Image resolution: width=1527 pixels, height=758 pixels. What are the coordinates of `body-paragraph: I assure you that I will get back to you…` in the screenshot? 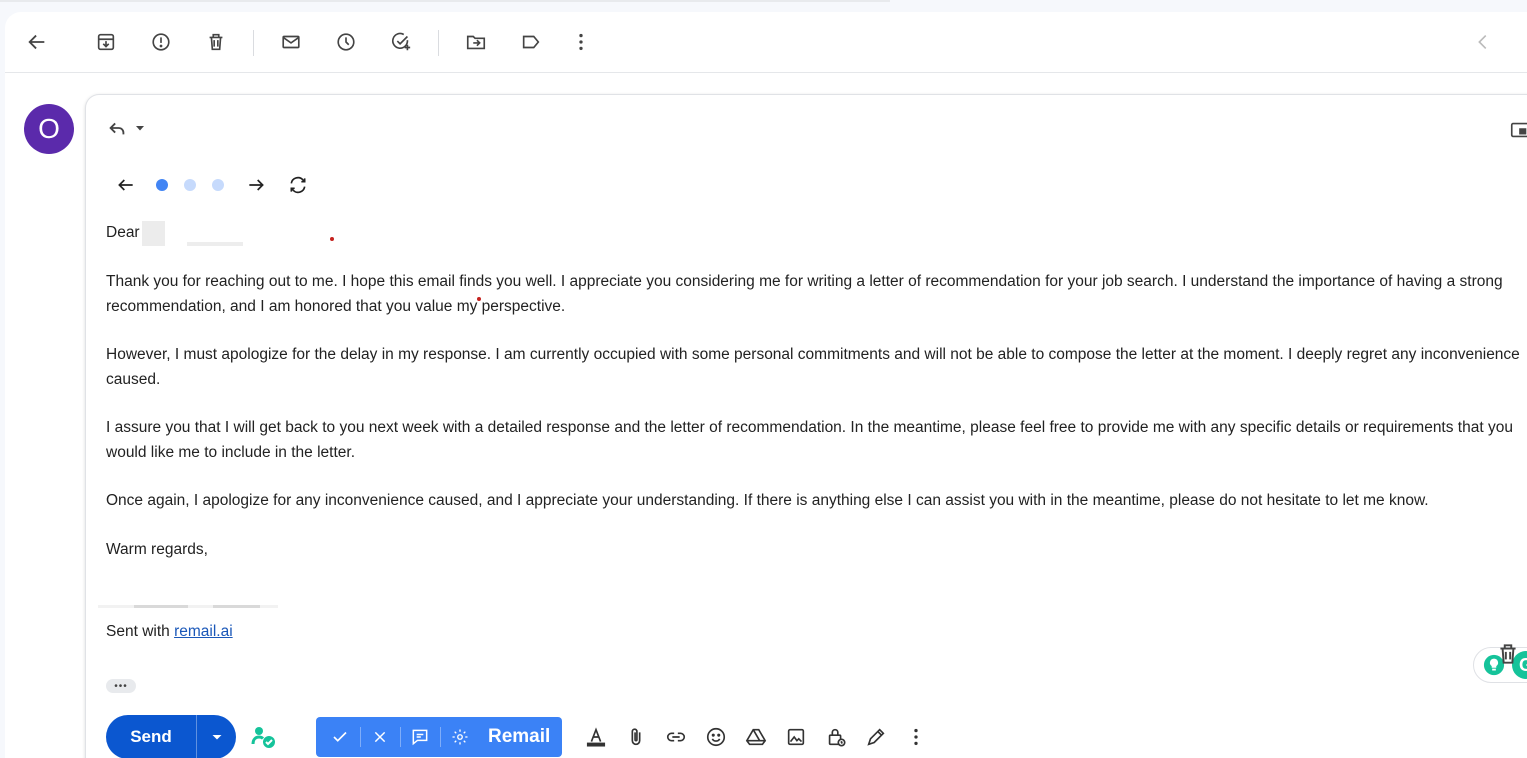 It's located at (809, 440).